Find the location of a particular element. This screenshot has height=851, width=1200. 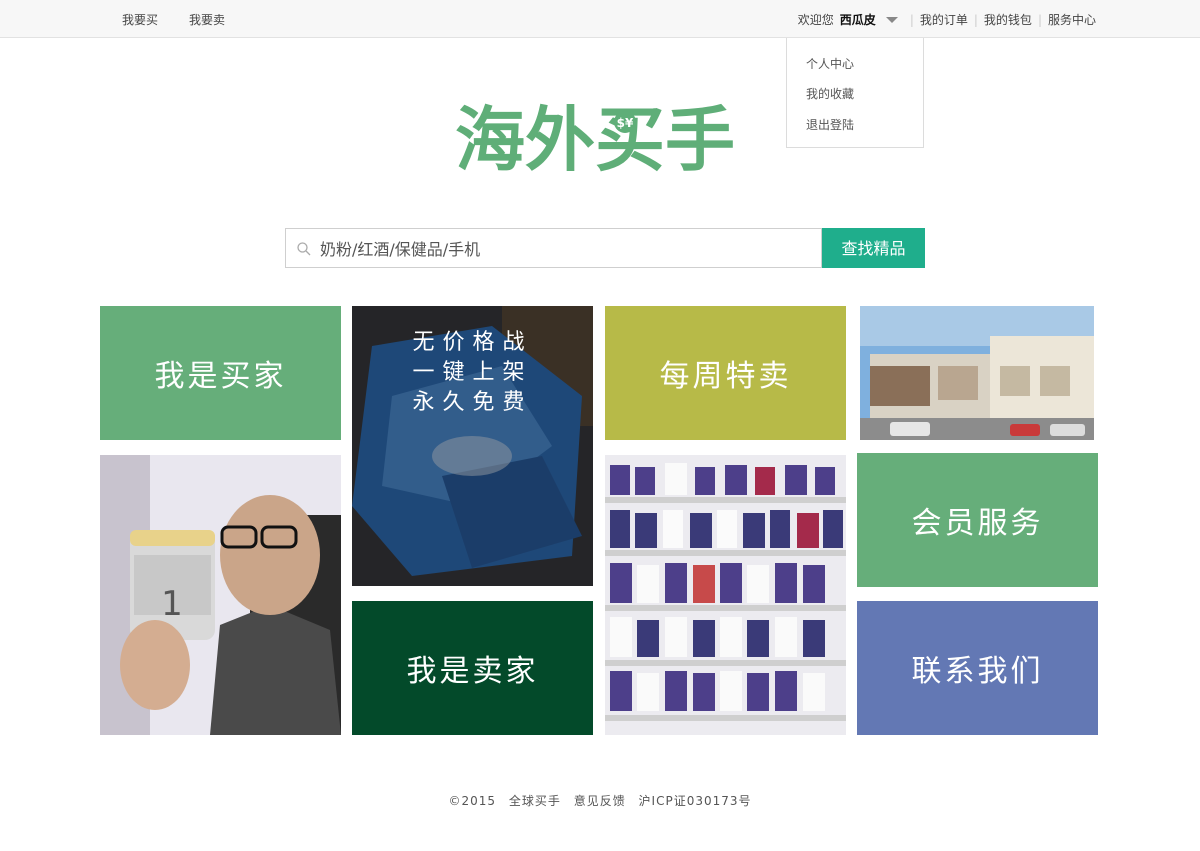

footer-icp: 沪ICP证030173号 is located at coordinates (695, 801).